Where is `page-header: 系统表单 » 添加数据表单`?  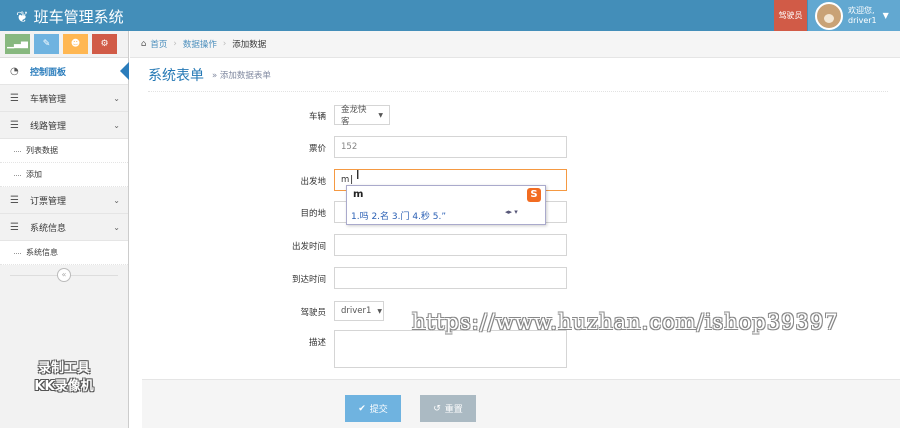
page-header: 系统表单 » 添加数据表单 is located at coordinates (518, 75).